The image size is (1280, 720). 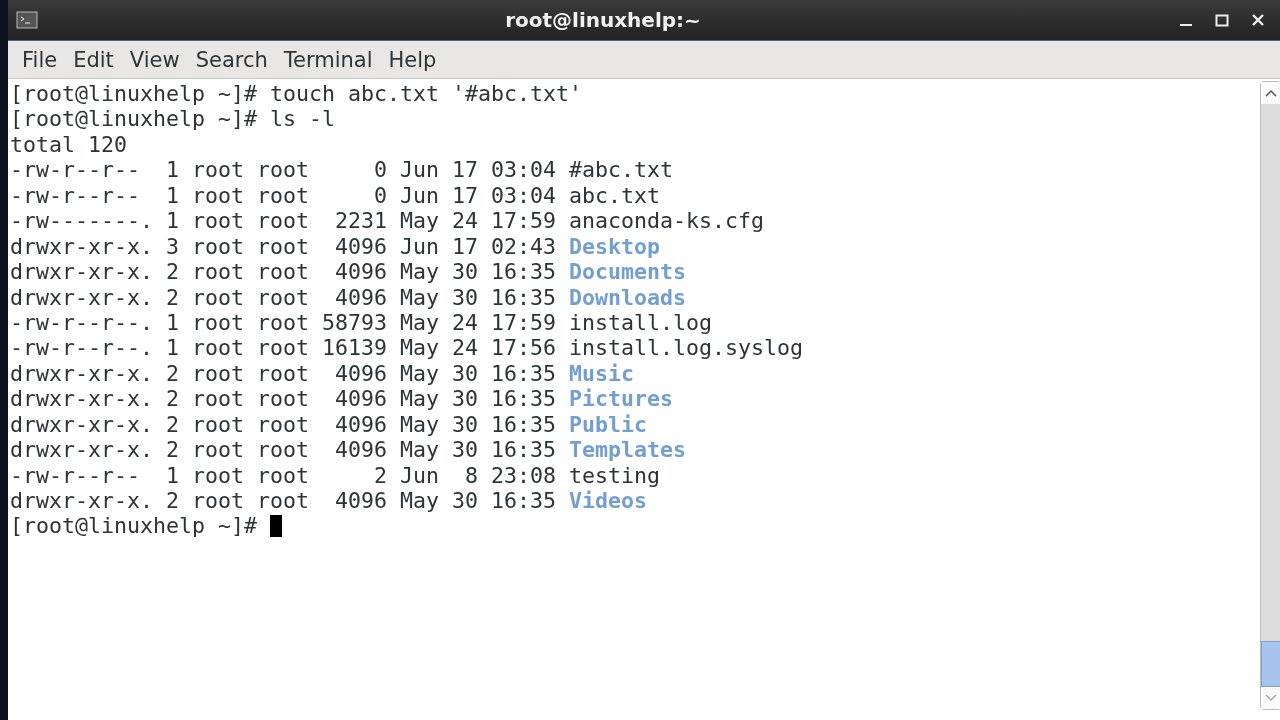 I want to click on directory-name: Pictures, so click(x=621, y=399).